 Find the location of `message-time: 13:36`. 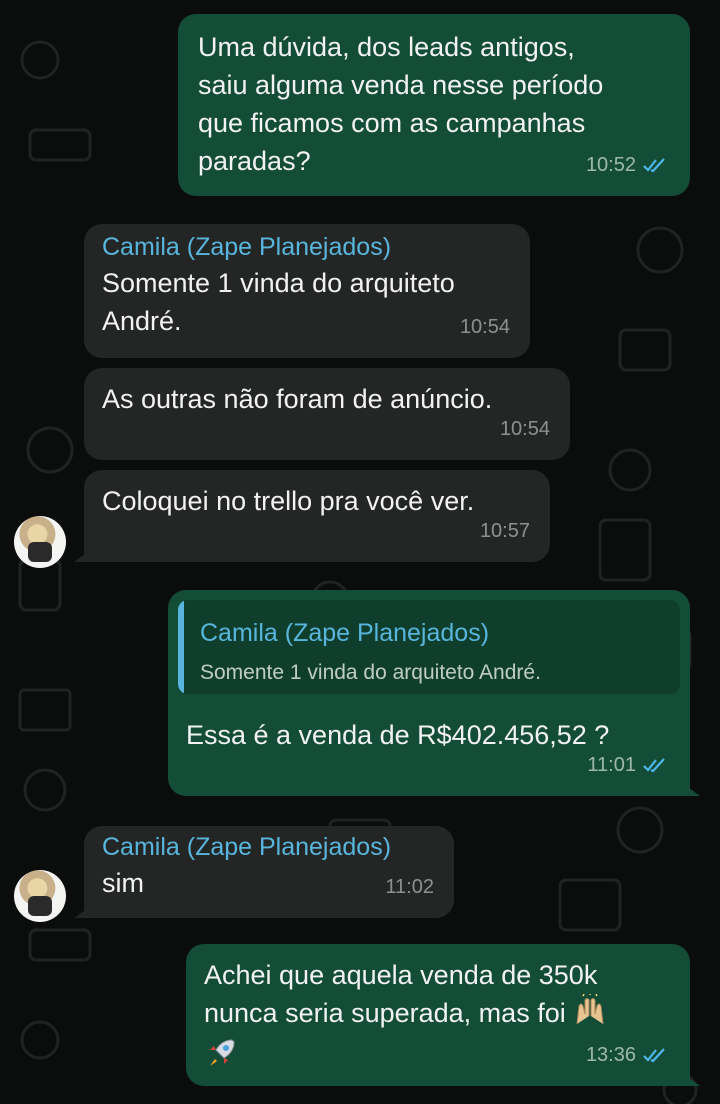

message-time: 13:36 is located at coordinates (610, 1055).